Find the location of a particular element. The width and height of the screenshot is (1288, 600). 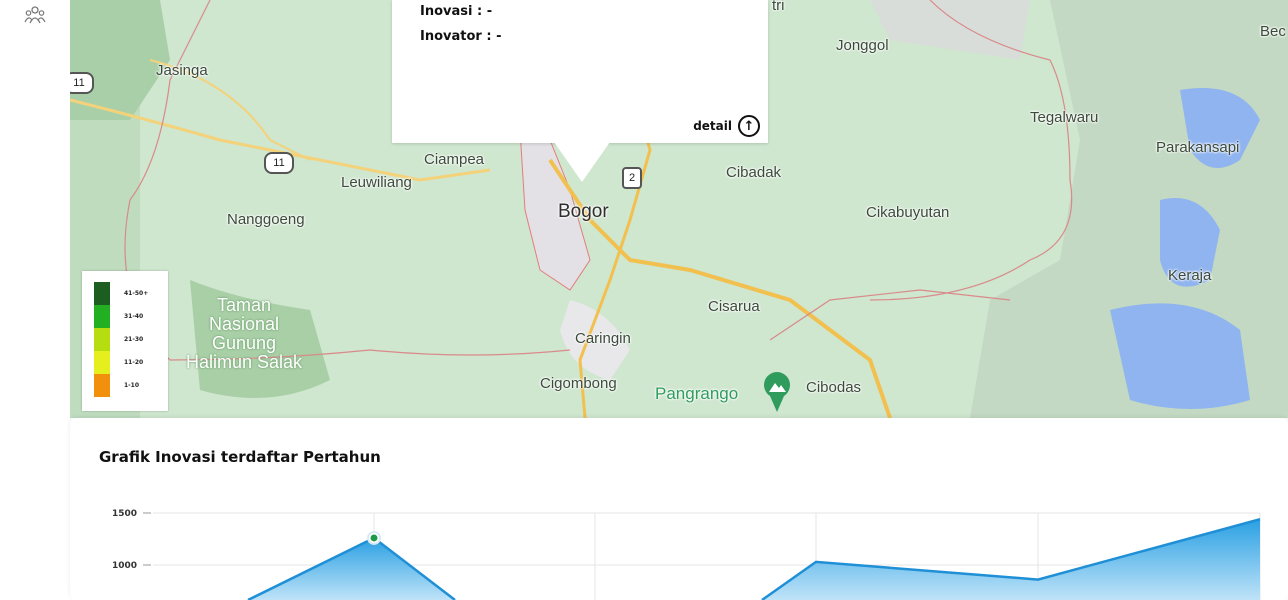

map-legend: 41-50+ 31-40 21-30 11-20 1-10 is located at coordinates (125, 341).